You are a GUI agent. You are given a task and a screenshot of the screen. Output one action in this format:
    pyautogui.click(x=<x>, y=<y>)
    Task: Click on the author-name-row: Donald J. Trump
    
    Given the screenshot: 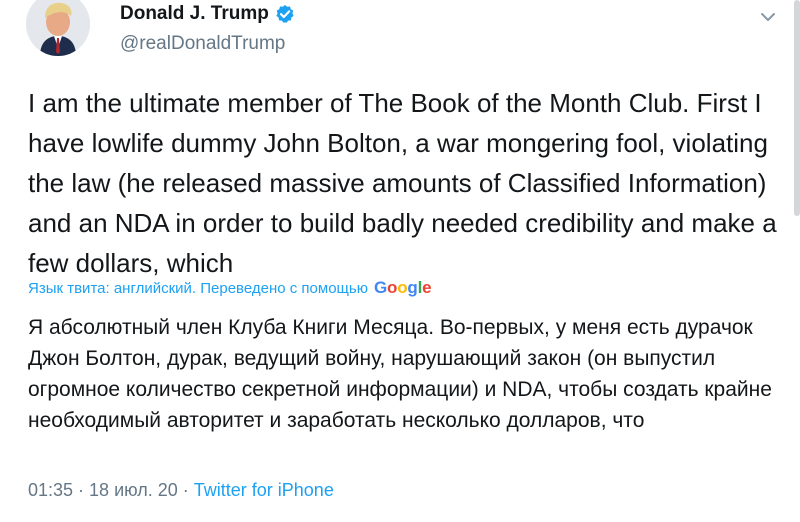 What is the action you would take?
    pyautogui.click(x=207, y=14)
    